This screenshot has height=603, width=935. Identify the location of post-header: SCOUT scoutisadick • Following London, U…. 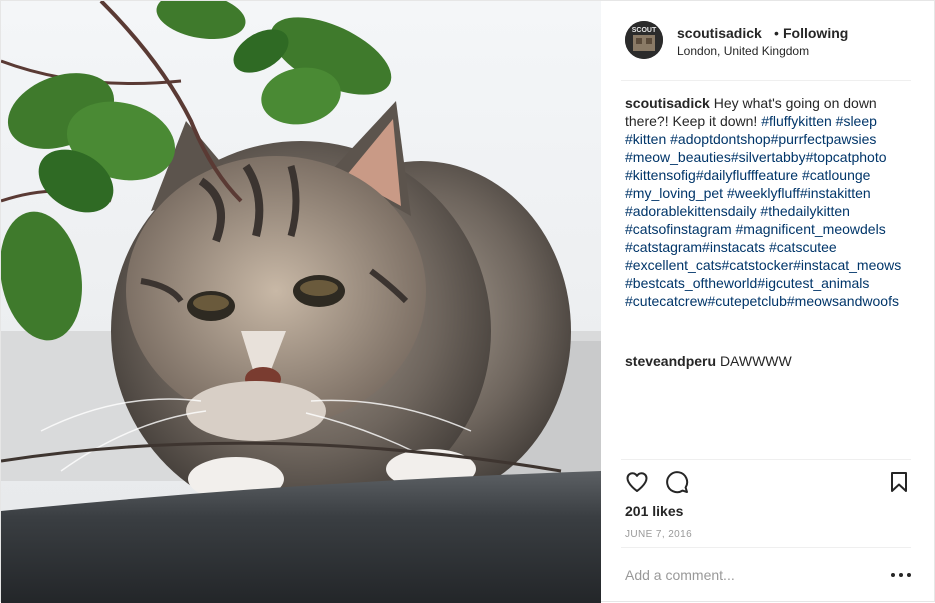
(768, 40).